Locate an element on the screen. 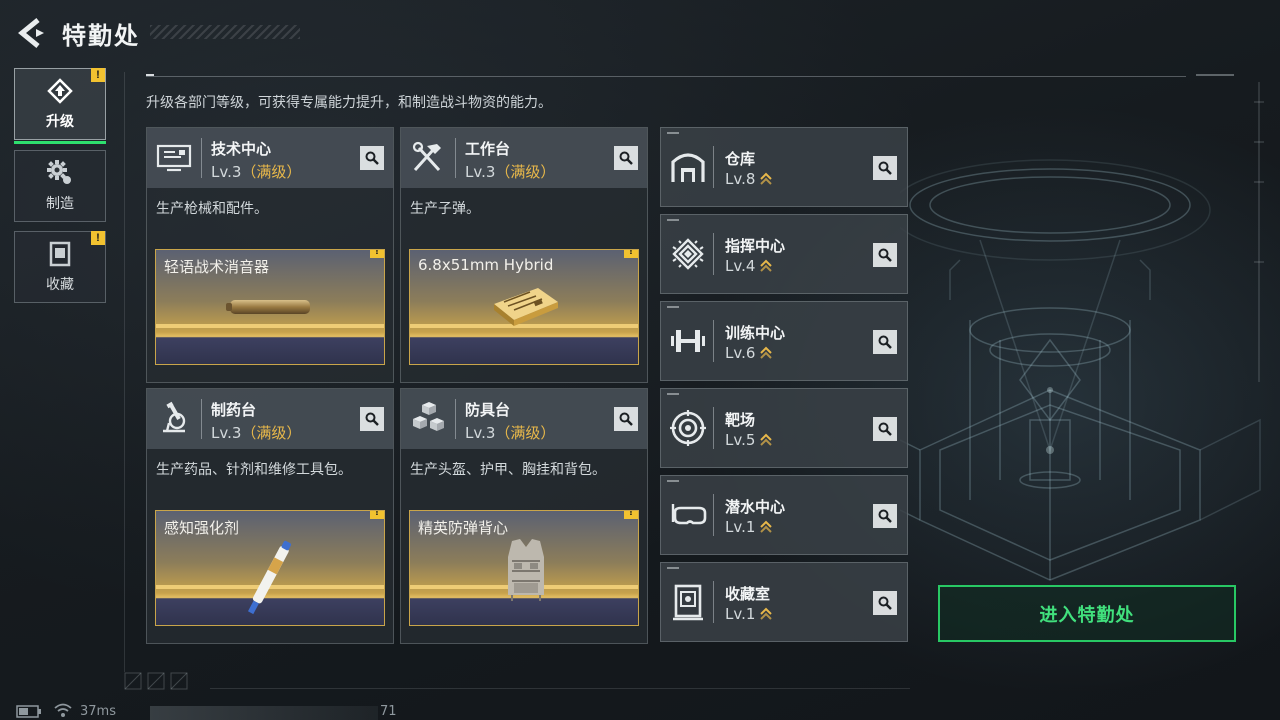 The width and height of the screenshot is (1280, 720). suppressor-image is located at coordinates (268, 307).